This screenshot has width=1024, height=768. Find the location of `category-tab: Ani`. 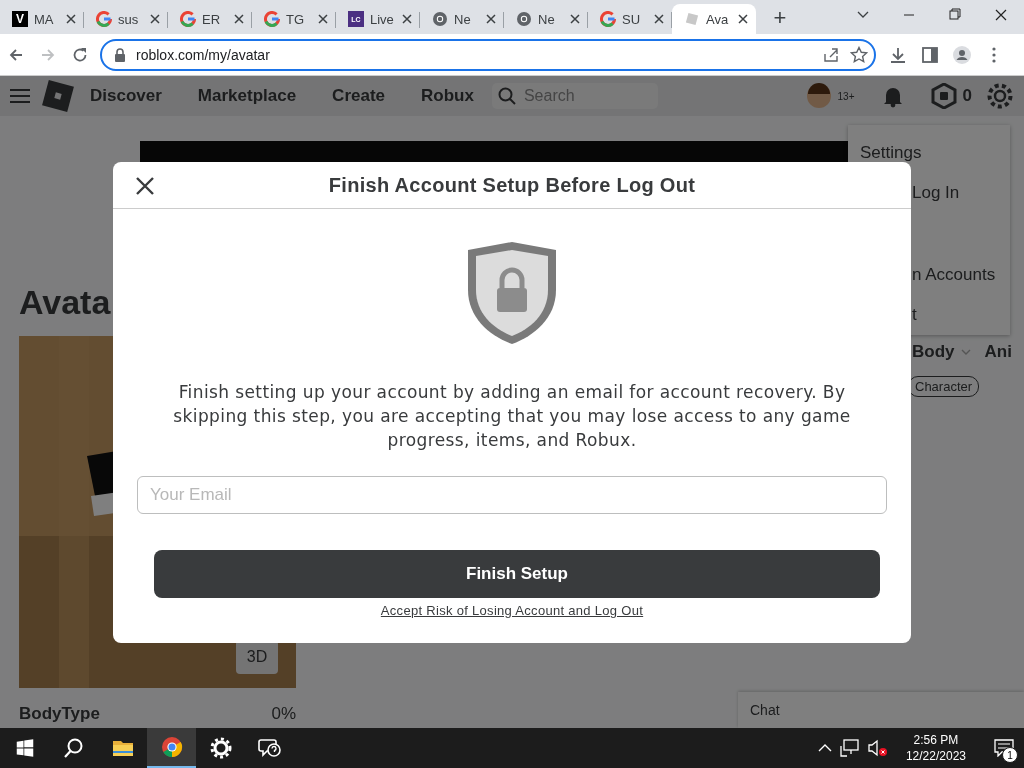

category-tab: Ani is located at coordinates (998, 352).